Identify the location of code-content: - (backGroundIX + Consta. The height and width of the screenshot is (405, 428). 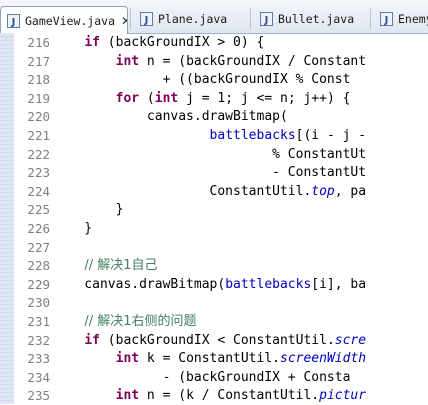
(202, 378).